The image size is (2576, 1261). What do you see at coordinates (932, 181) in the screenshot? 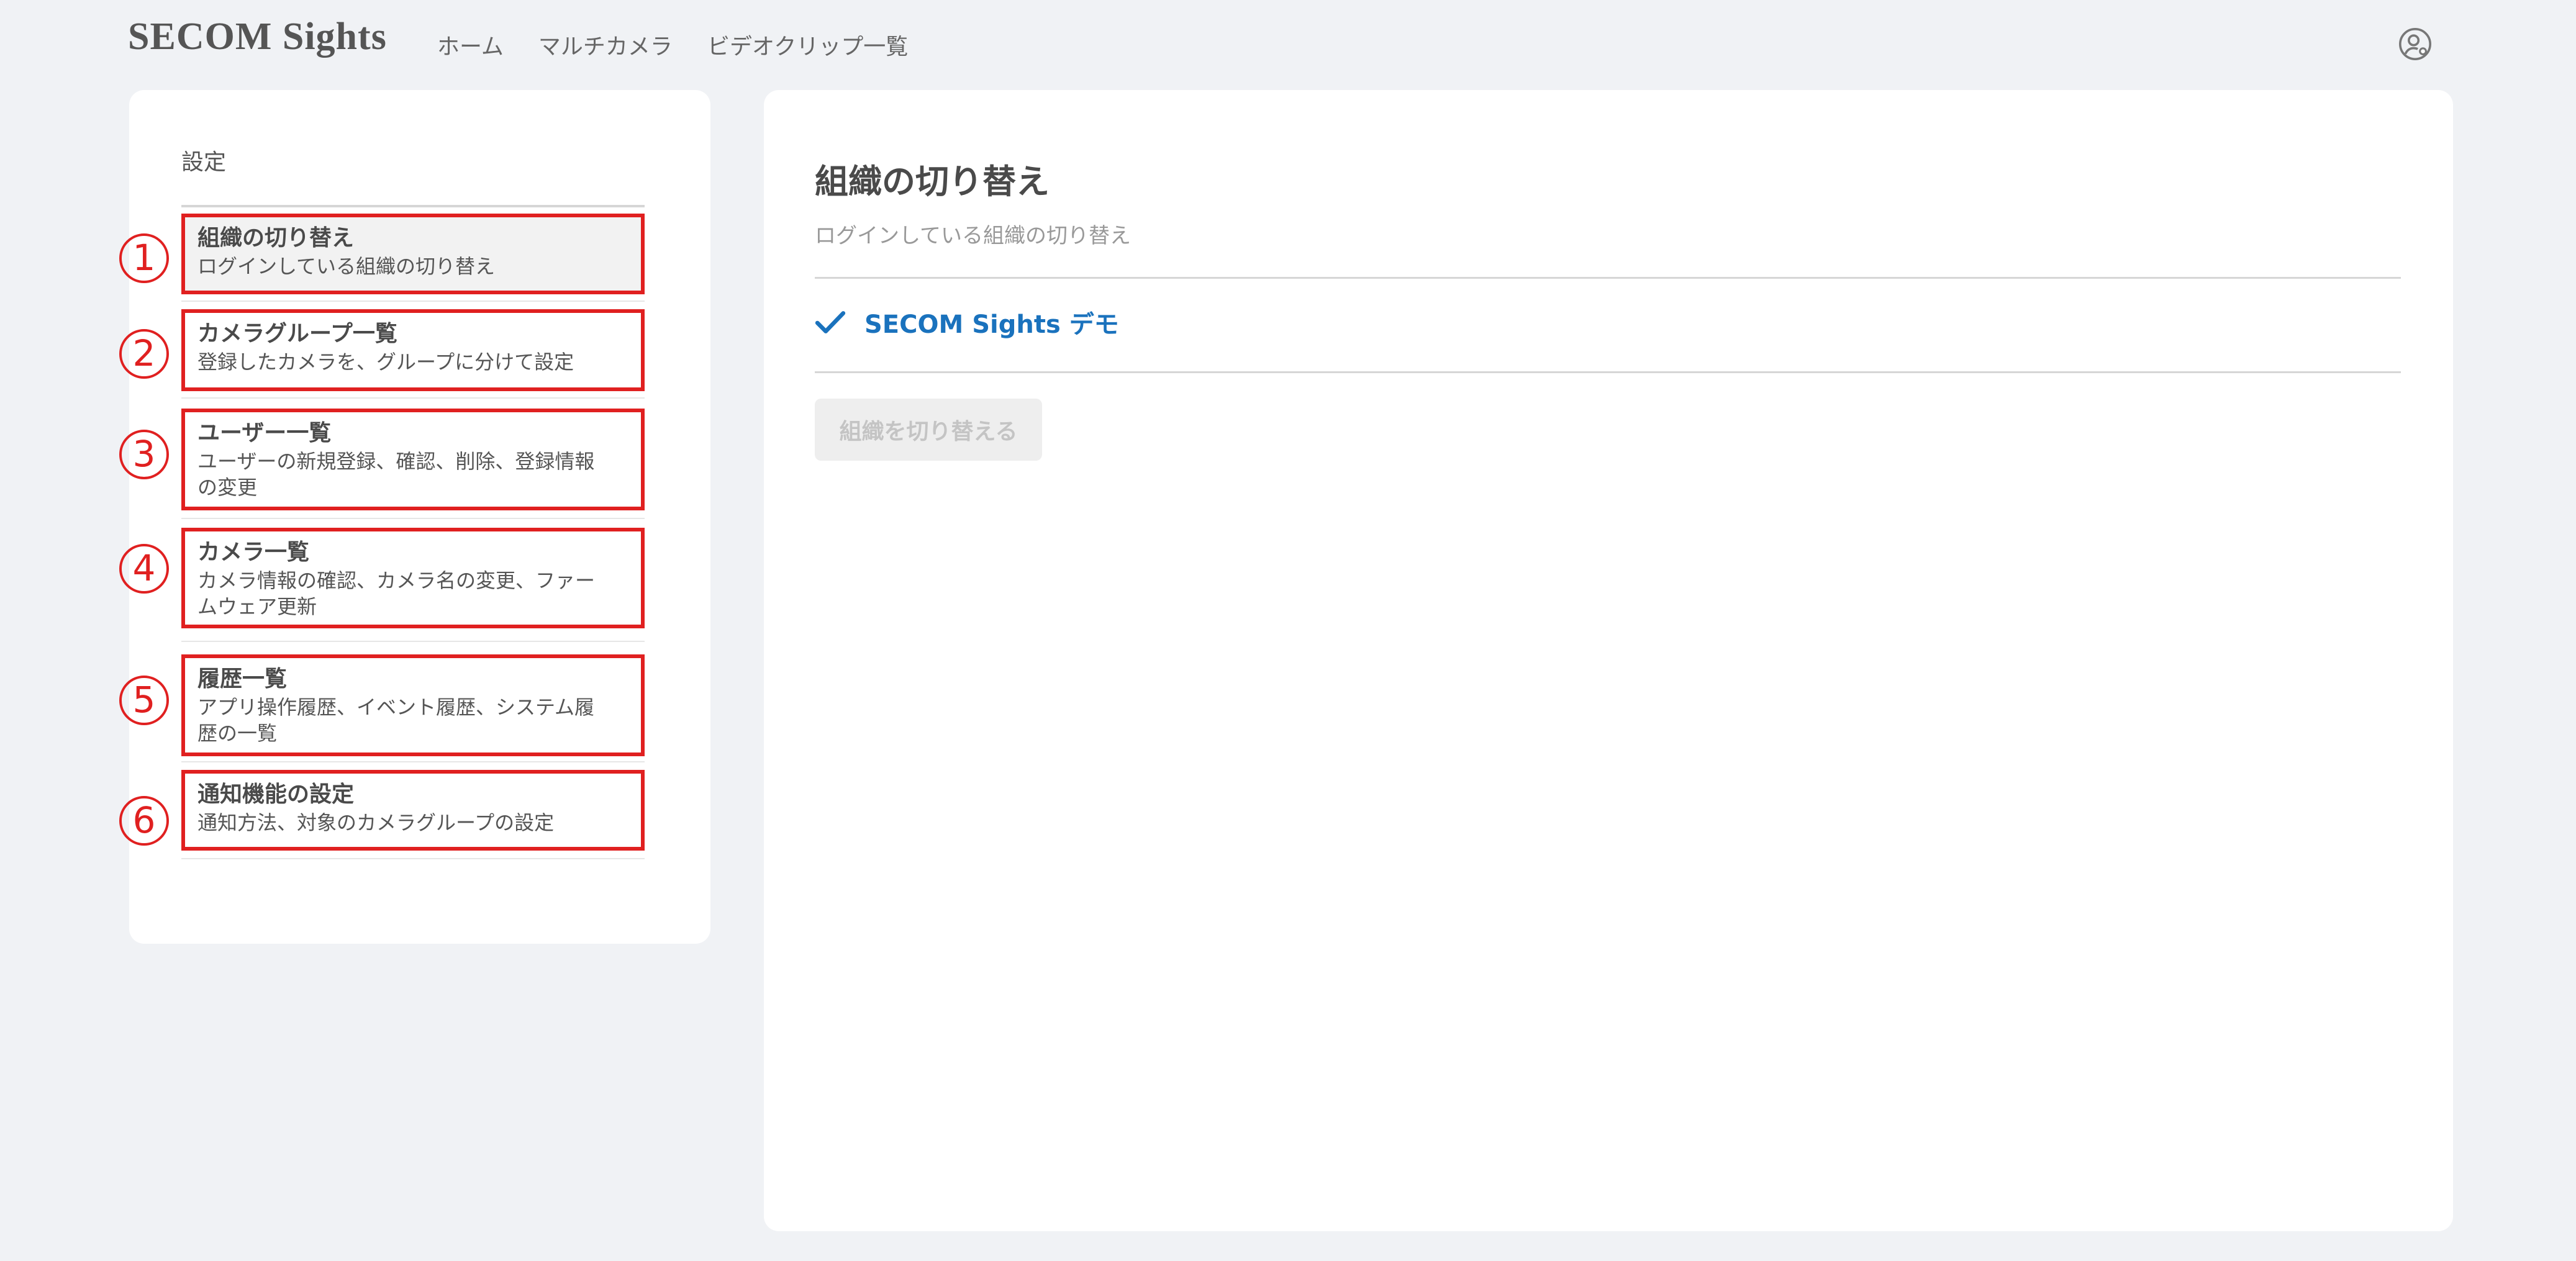
I see `page-title: 組織の切り替え` at bounding box center [932, 181].